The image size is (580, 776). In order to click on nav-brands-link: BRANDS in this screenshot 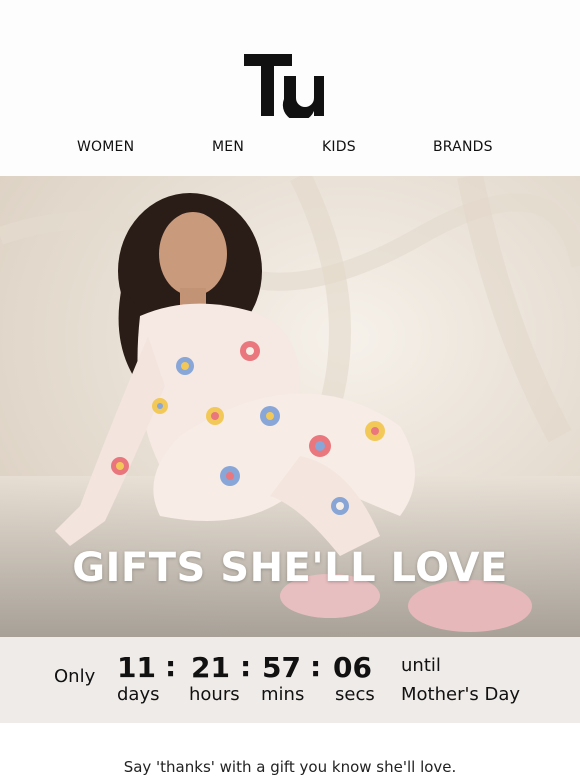, I will do `click(463, 147)`.